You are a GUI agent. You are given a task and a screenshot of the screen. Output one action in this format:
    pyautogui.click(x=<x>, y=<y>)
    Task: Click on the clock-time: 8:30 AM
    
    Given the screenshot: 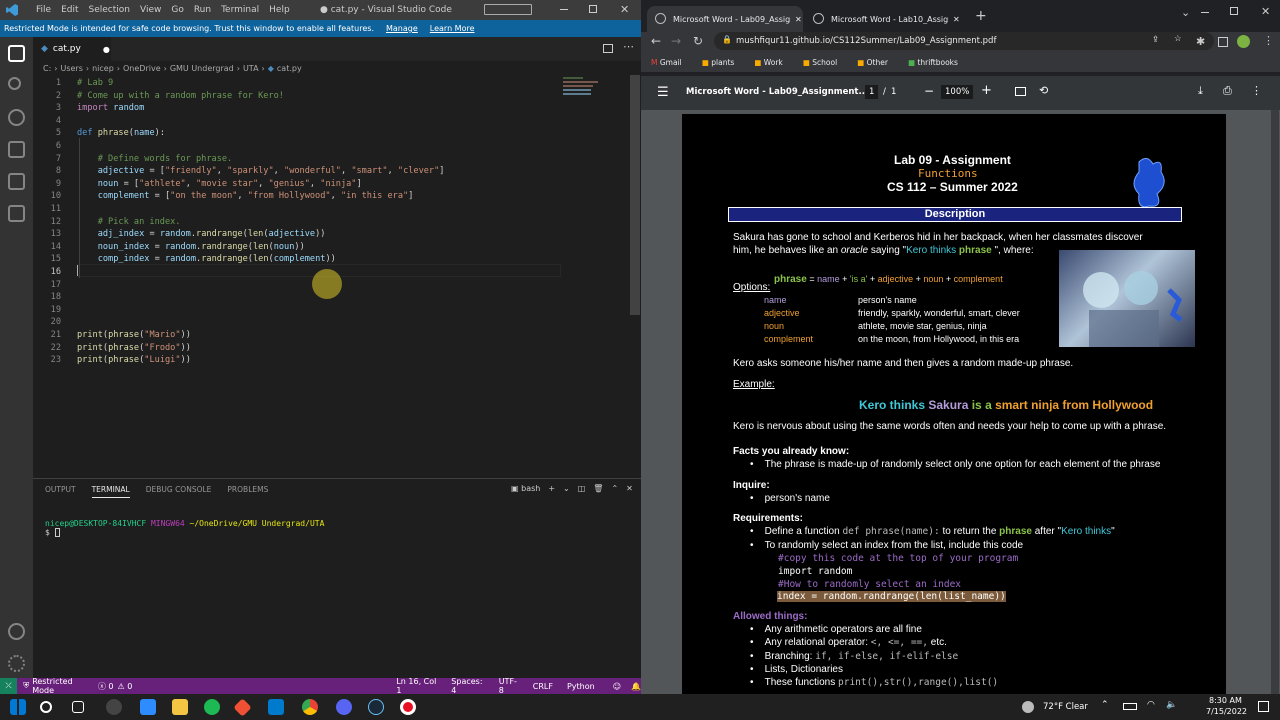 What is the action you would take?
    pyautogui.click(x=1225, y=700)
    